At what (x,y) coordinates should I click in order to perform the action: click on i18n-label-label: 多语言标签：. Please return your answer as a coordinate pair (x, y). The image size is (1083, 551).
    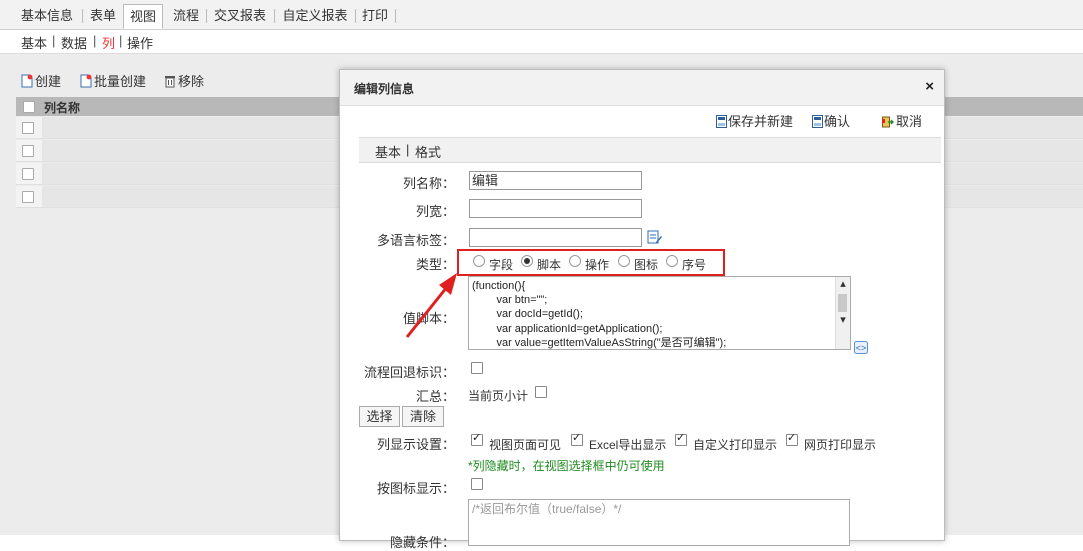
    Looking at the image, I should click on (415, 240).